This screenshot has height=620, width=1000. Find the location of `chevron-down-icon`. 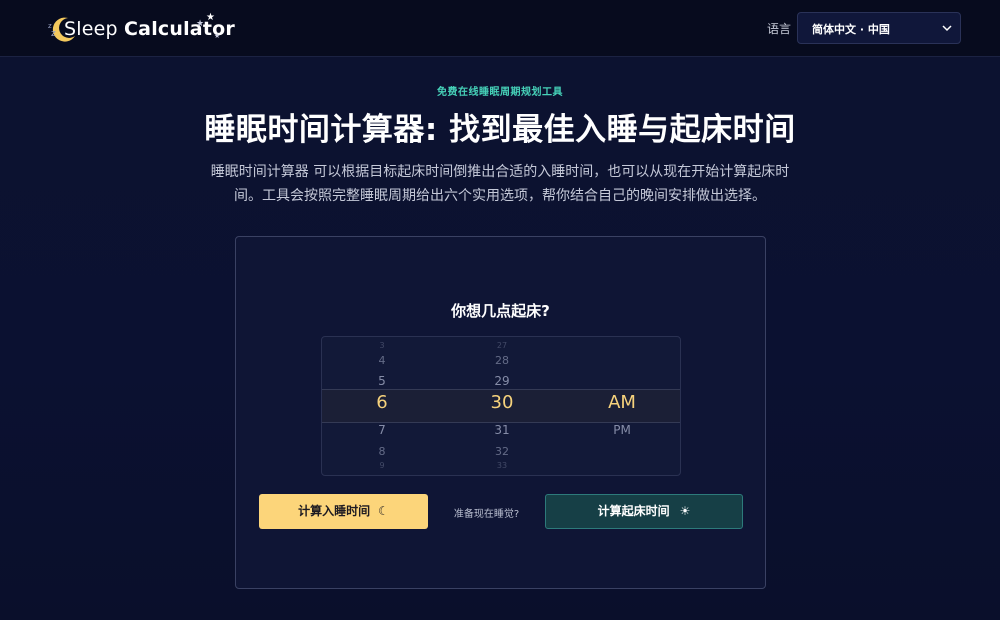

chevron-down-icon is located at coordinates (947, 28).